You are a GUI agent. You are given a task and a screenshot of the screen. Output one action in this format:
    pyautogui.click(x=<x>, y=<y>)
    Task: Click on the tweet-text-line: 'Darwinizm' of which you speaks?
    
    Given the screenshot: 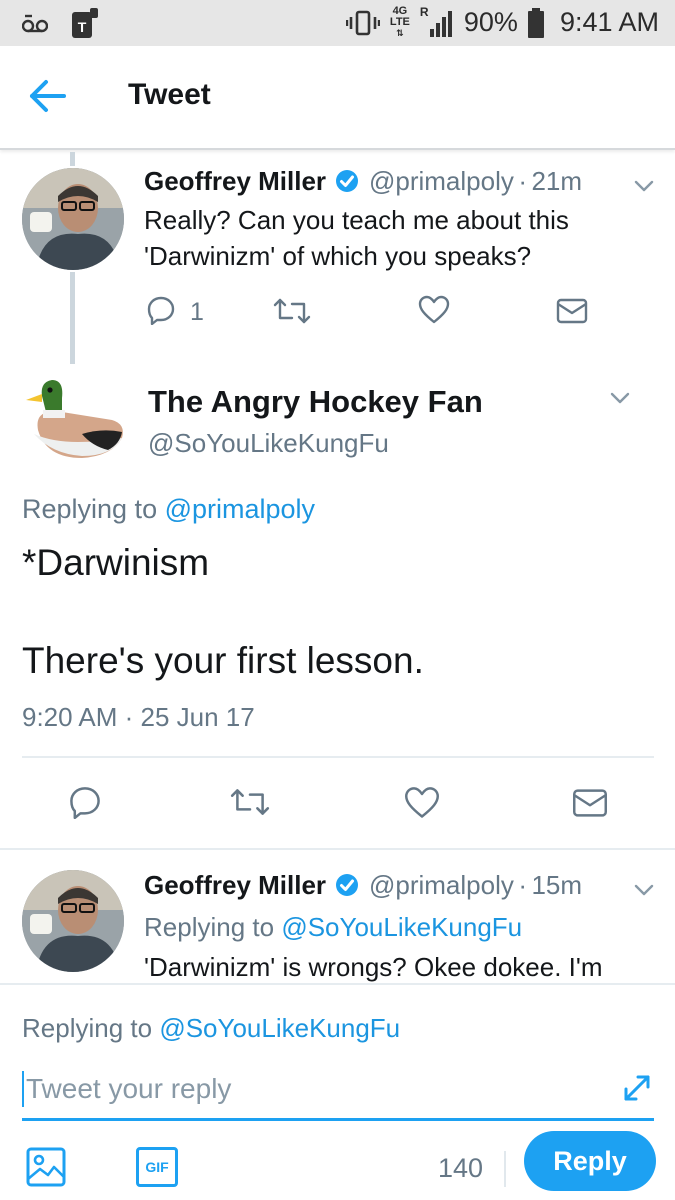 What is the action you would take?
    pyautogui.click(x=338, y=256)
    